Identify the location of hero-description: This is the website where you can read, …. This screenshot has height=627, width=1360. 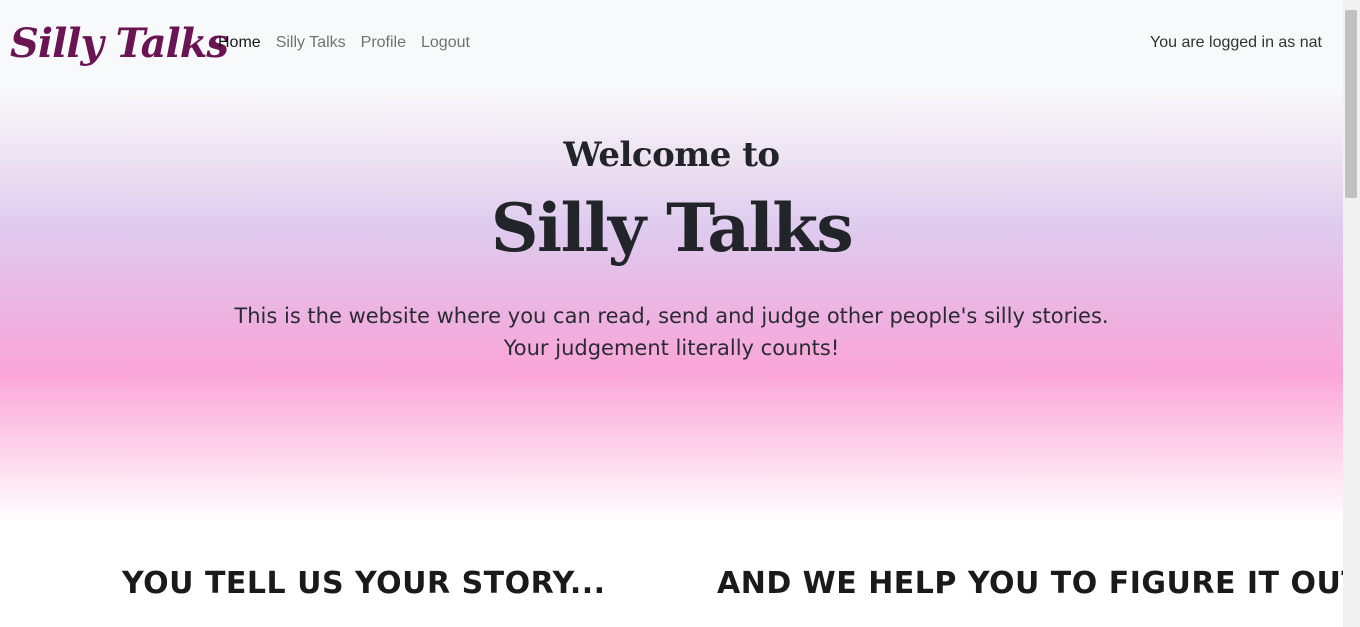
(671, 332).